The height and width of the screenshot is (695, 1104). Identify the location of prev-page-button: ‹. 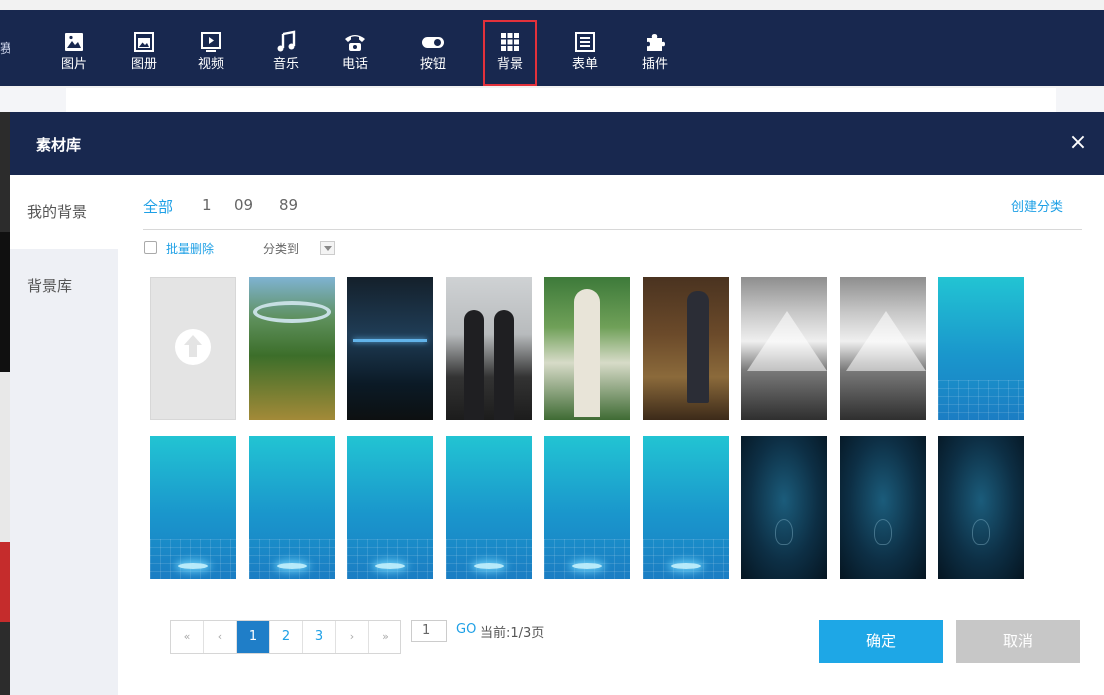
(220, 637).